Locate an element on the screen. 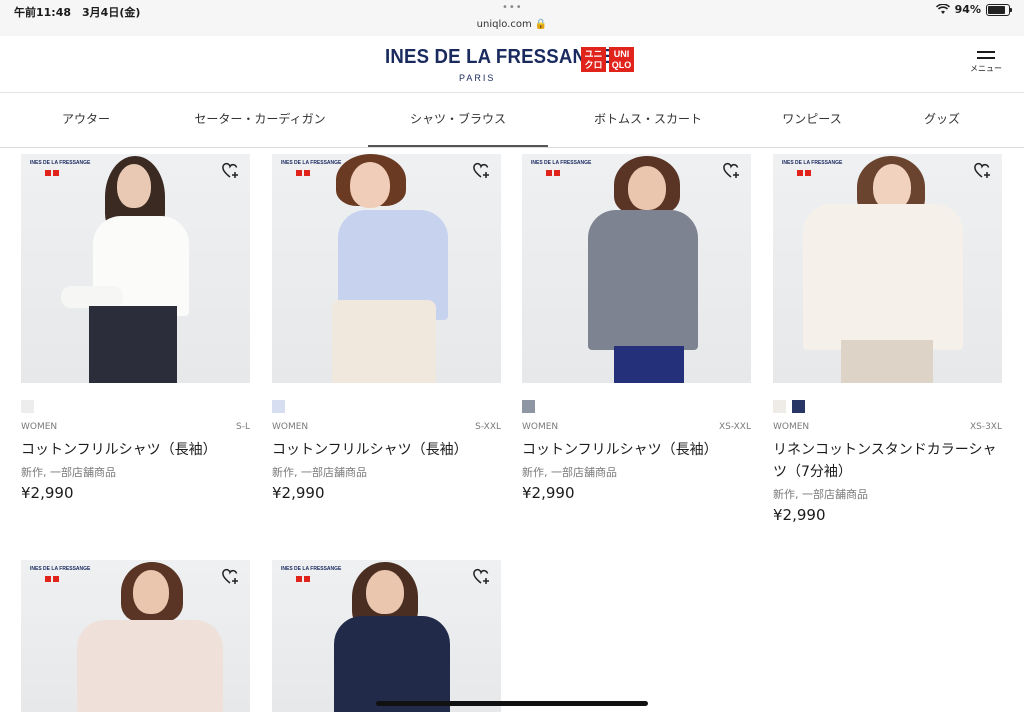 This screenshot has width=1024, height=712. uniqlo-logo: ユニ クロ UNI QLO is located at coordinates (607, 59).